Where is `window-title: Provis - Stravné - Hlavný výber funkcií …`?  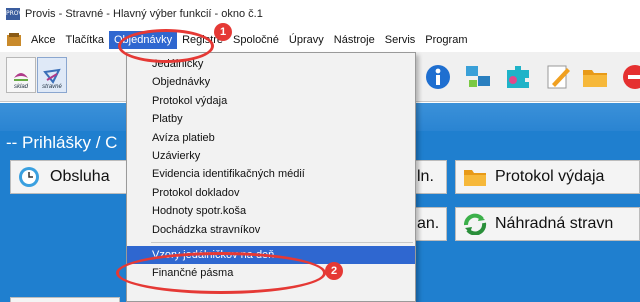
window-title: Provis - Stravné - Hlavný výber funkcií … is located at coordinates (144, 14).